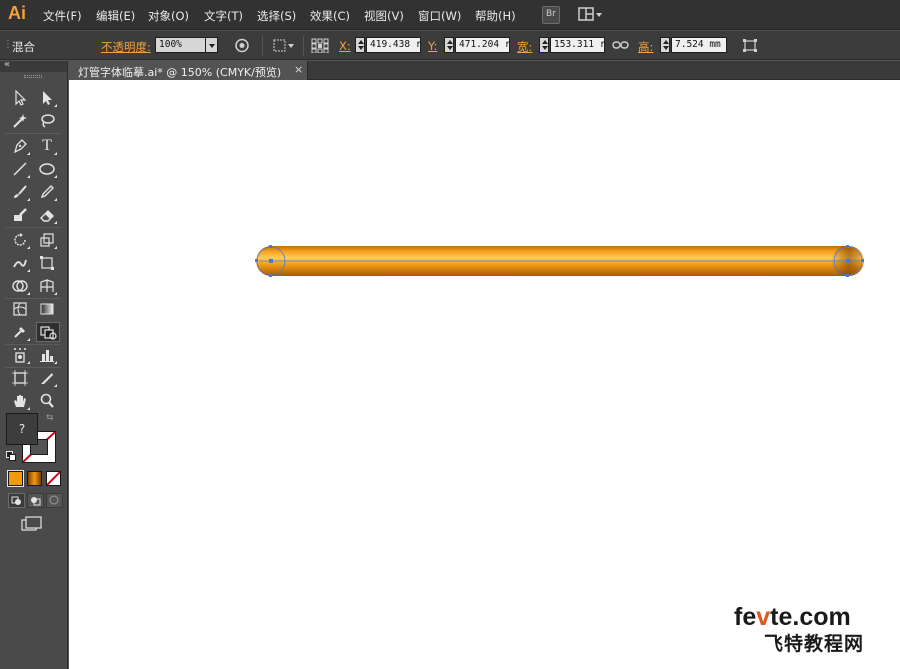 The image size is (900, 669). Describe the element at coordinates (47, 286) in the screenshot. I see `perspective-grid-tool-icon` at that location.